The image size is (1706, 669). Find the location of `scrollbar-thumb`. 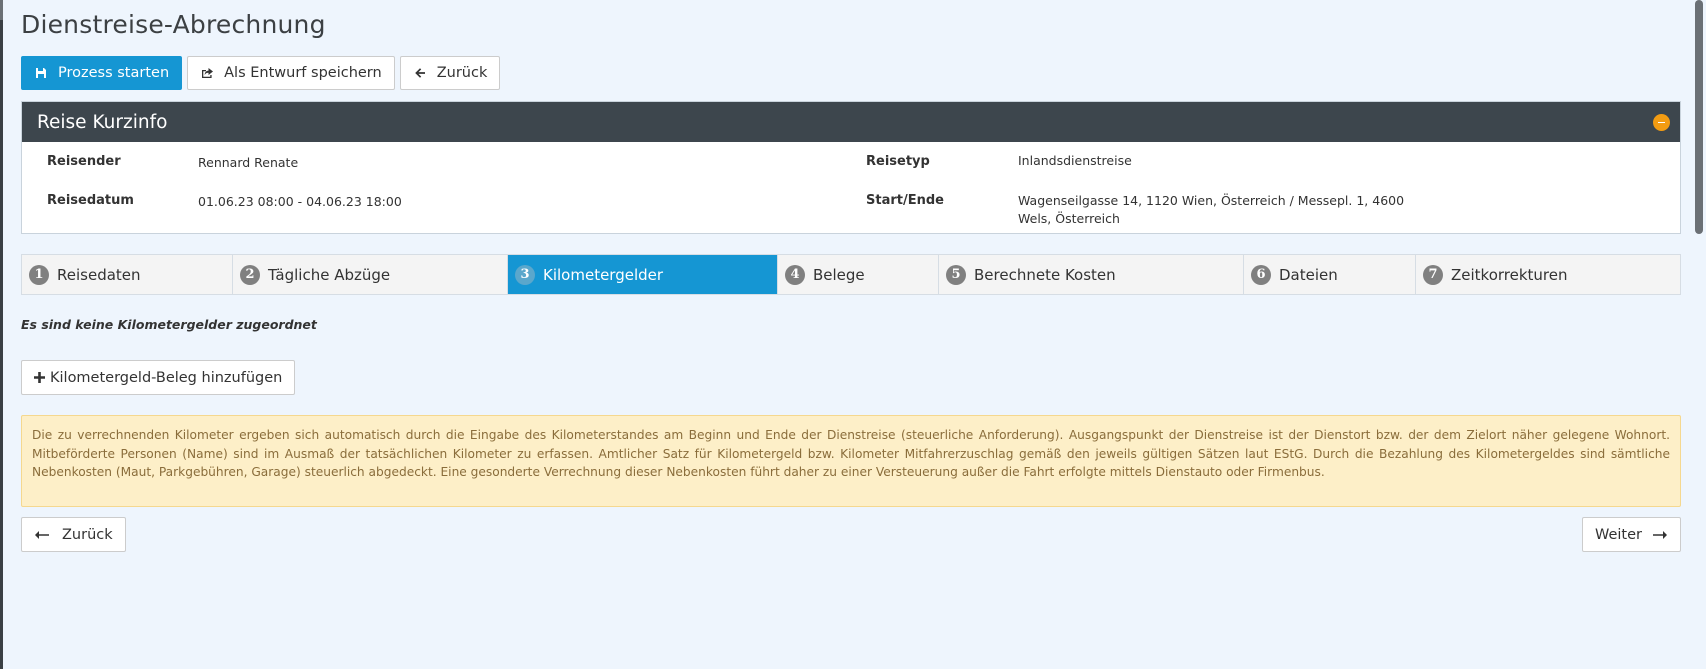

scrollbar-thumb is located at coordinates (1699, 117).